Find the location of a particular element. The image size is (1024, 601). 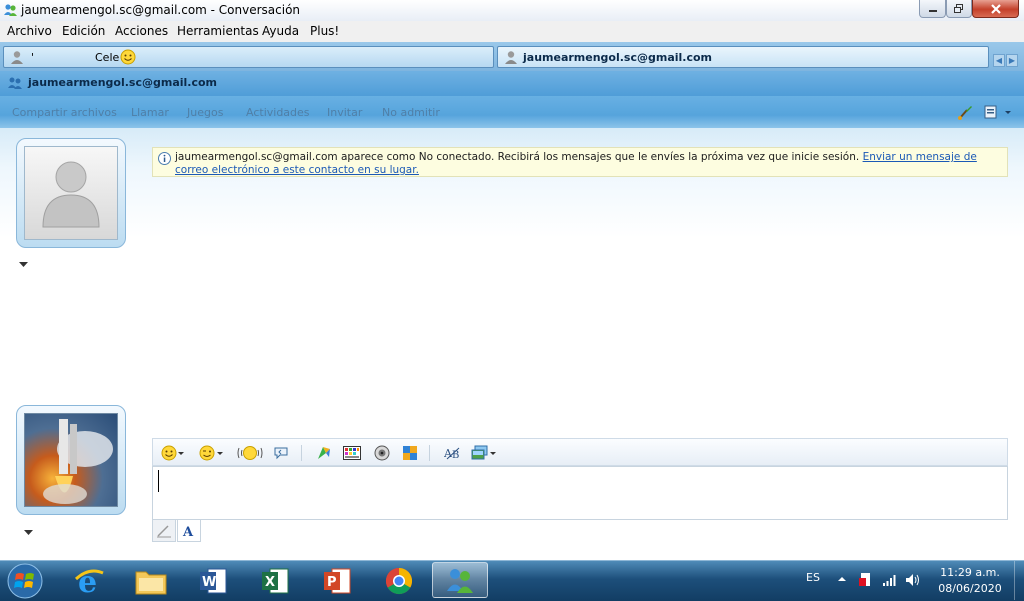

menu-plus: Plus! is located at coordinates (324, 31).